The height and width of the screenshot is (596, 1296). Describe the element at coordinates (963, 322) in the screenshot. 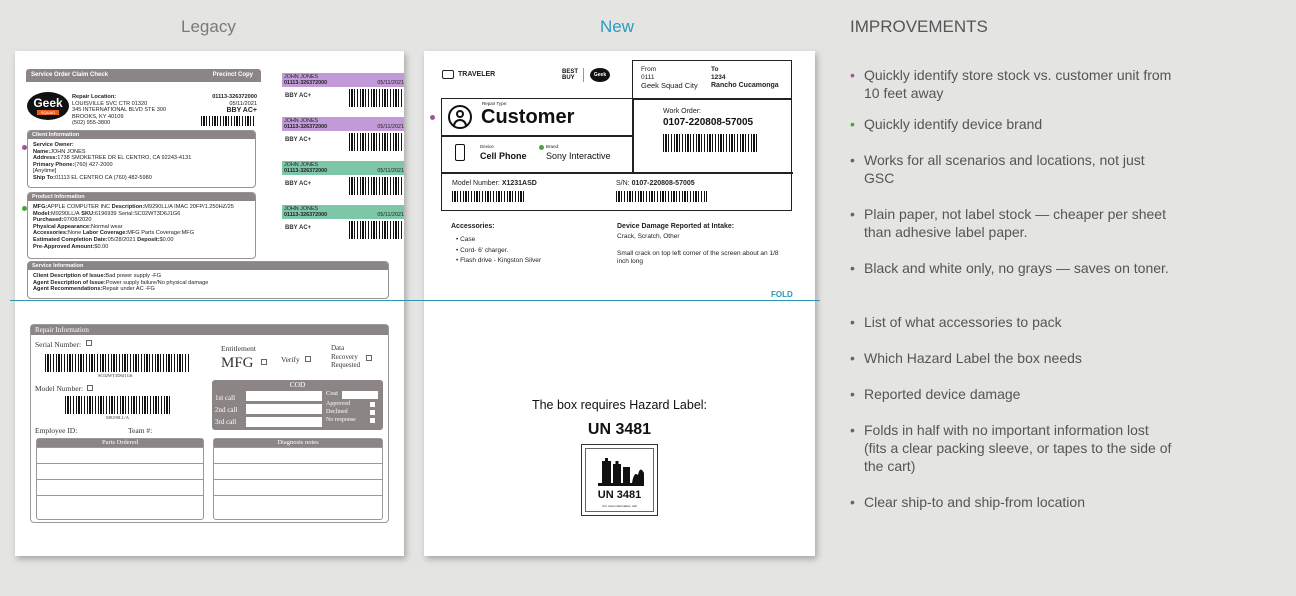

I see `improvement-item: List of what accessories to pack` at that location.